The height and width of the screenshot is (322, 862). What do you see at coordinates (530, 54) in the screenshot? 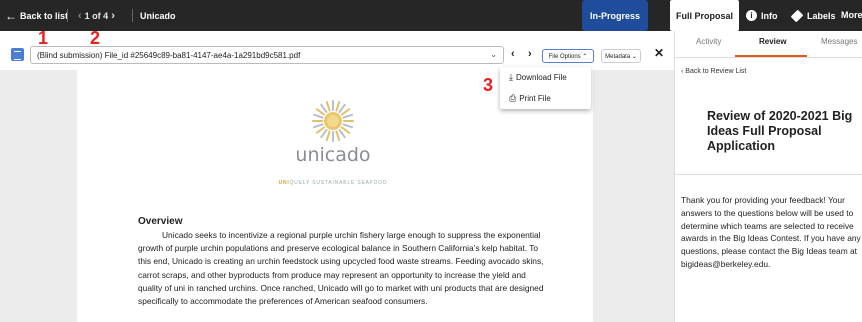
I see `next-file-button: ›` at bounding box center [530, 54].